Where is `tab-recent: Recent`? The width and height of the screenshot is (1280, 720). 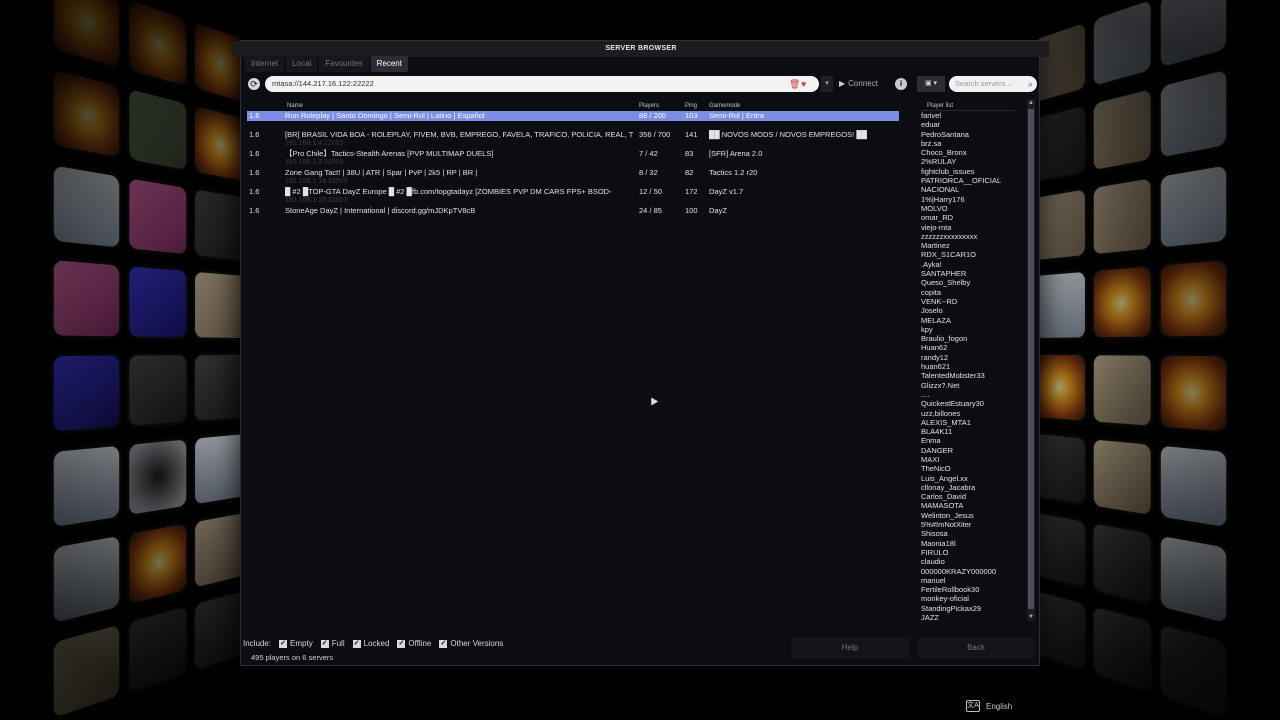 tab-recent: Recent is located at coordinates (389, 64).